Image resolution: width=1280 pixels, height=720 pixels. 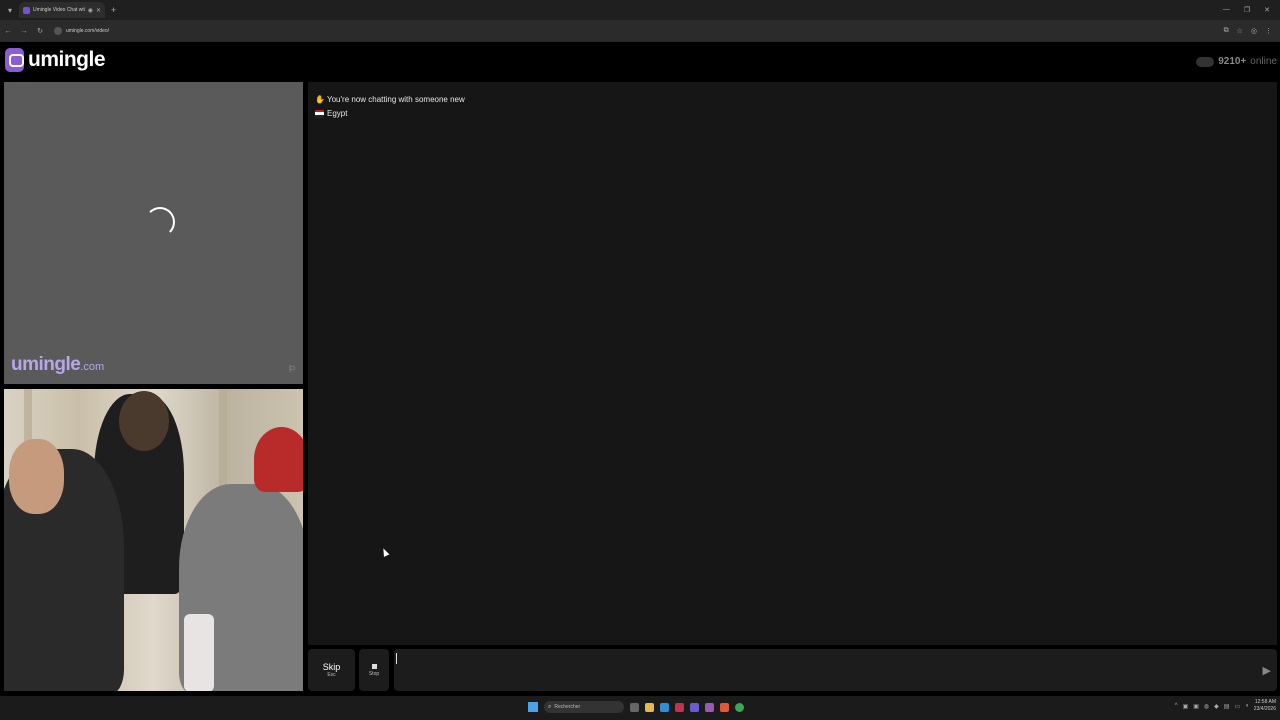 What do you see at coordinates (634, 707) in the screenshot?
I see `task-view-icon` at bounding box center [634, 707].